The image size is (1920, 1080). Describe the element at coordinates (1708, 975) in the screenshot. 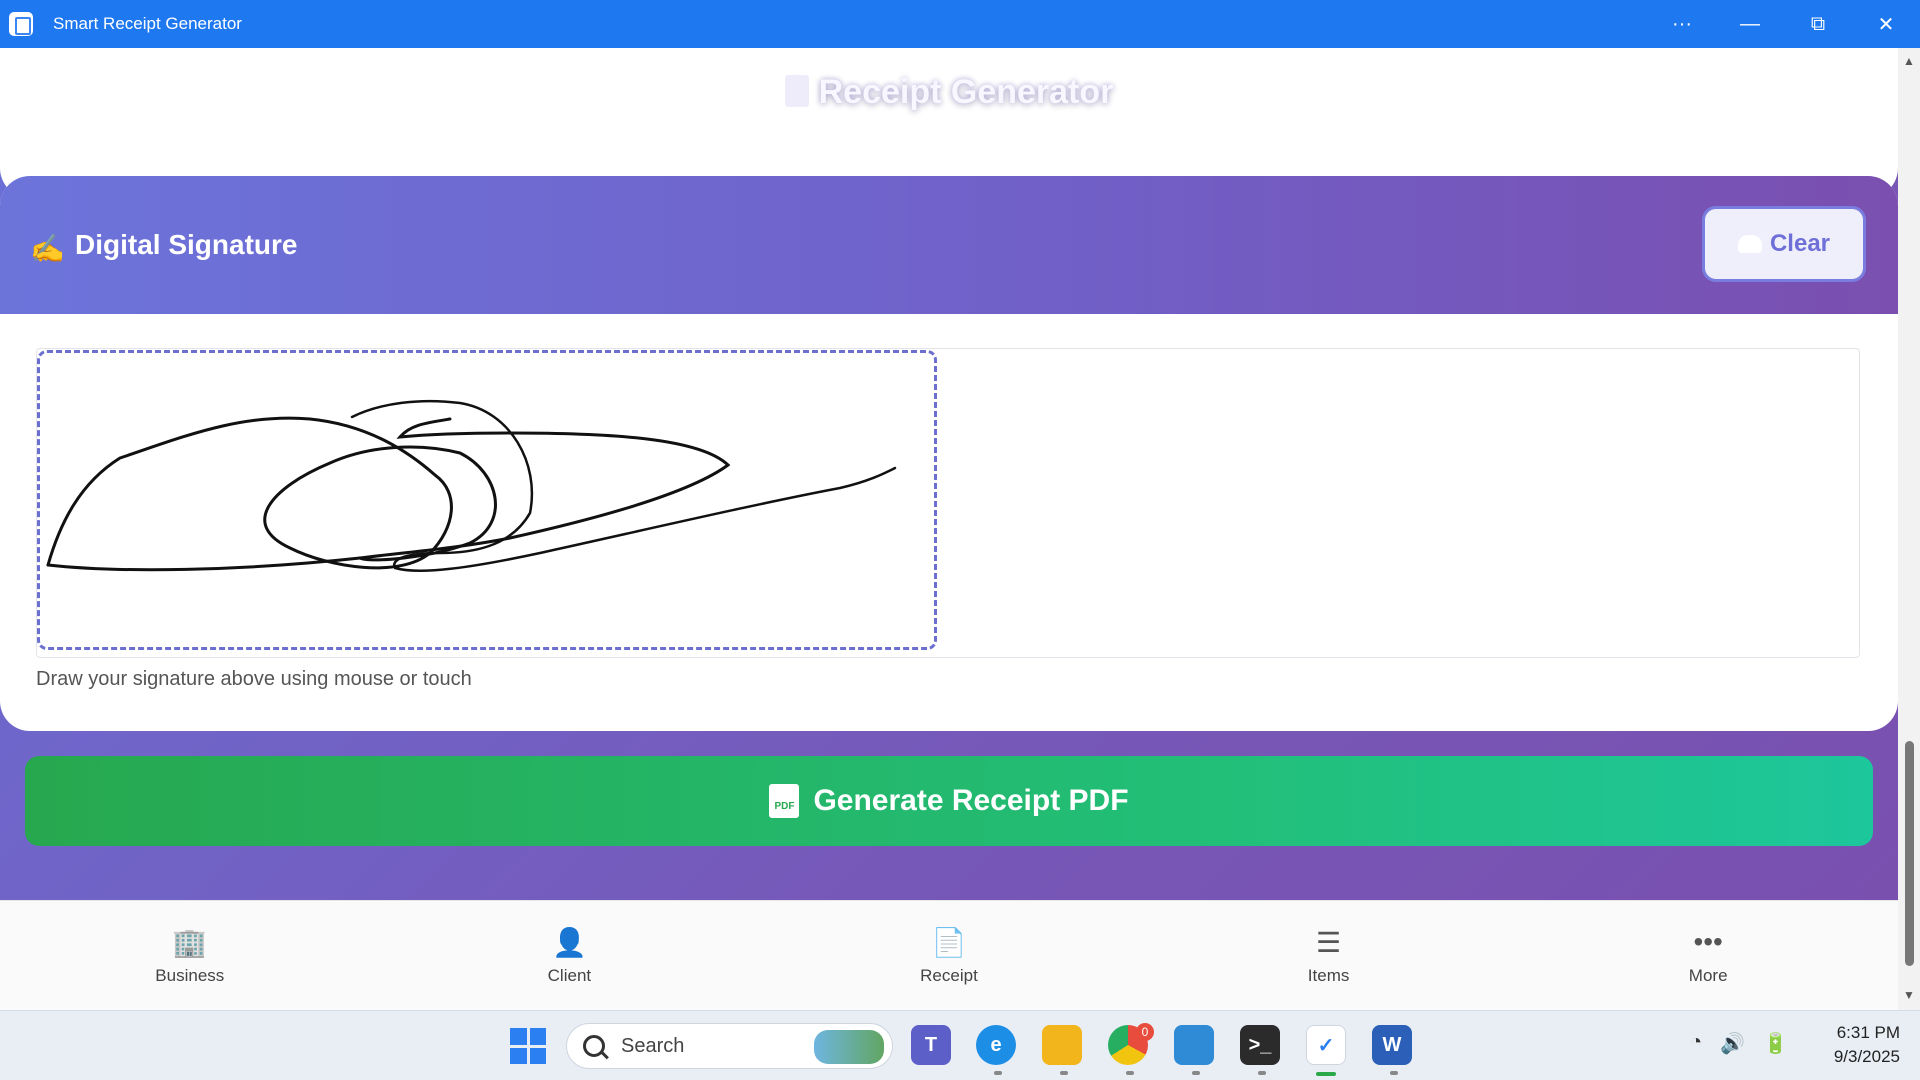

I see `nav-label-more: More` at that location.